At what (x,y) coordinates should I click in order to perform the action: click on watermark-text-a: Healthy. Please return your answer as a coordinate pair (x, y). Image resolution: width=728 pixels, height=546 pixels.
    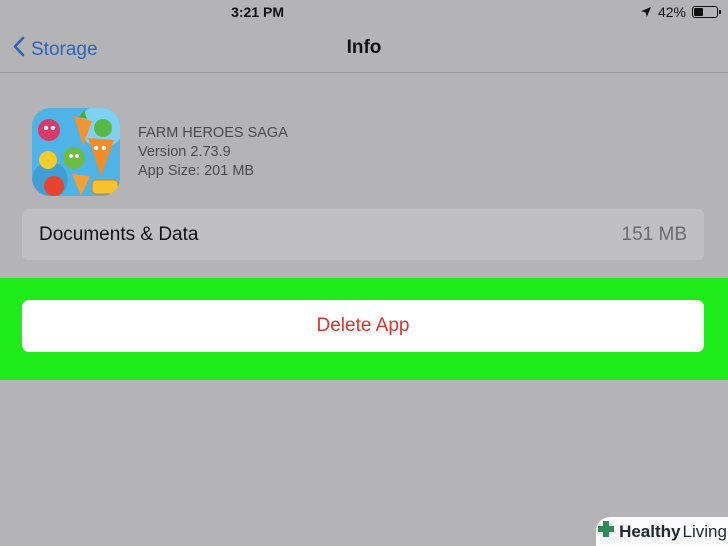
    Looking at the image, I should click on (650, 531).